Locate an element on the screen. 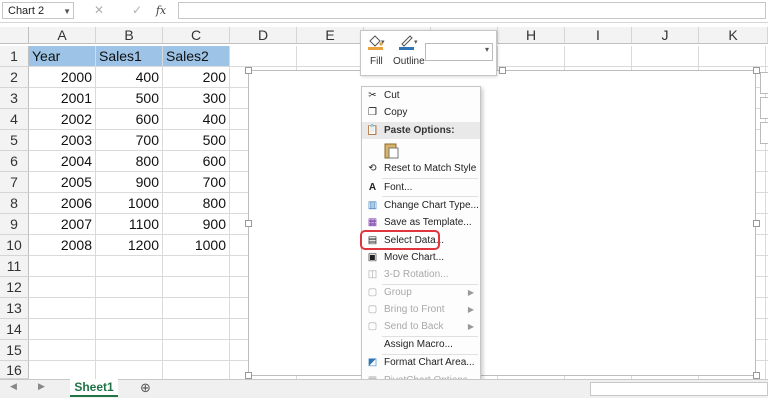 The width and height of the screenshot is (768, 398). table-cell: 300 is located at coordinates (196, 98).